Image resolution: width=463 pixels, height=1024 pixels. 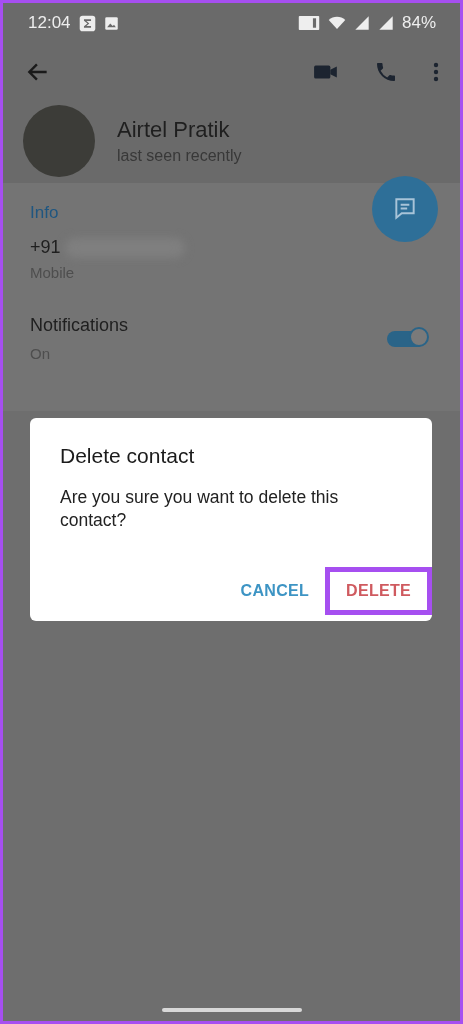 I want to click on message-icon, so click(x=405, y=209).